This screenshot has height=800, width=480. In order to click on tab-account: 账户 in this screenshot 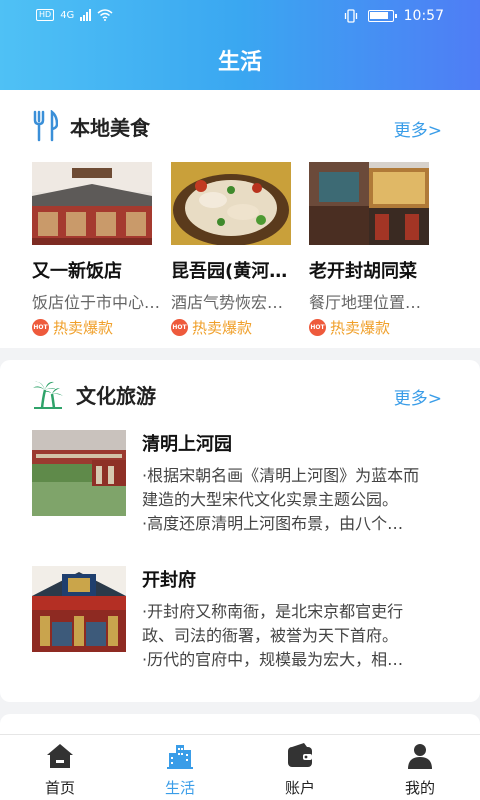, I will do `click(300, 767)`.